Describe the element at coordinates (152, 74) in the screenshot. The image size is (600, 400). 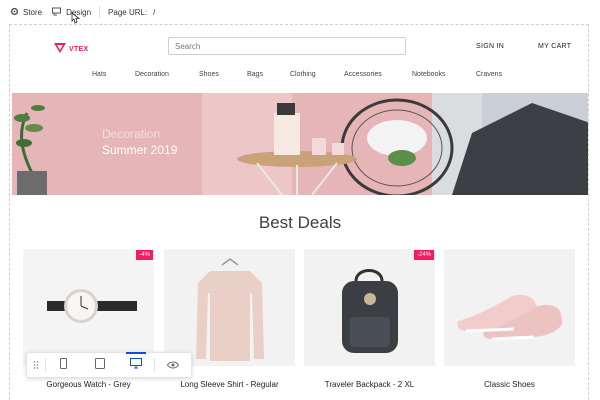
I see `nav-item-decoration: Decoration` at that location.